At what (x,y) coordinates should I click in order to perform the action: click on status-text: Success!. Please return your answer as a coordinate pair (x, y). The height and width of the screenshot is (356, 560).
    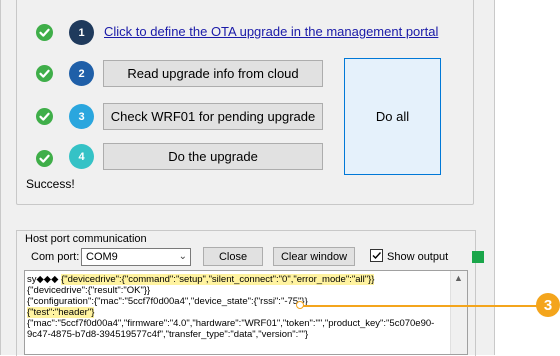
    Looking at the image, I should click on (50, 184).